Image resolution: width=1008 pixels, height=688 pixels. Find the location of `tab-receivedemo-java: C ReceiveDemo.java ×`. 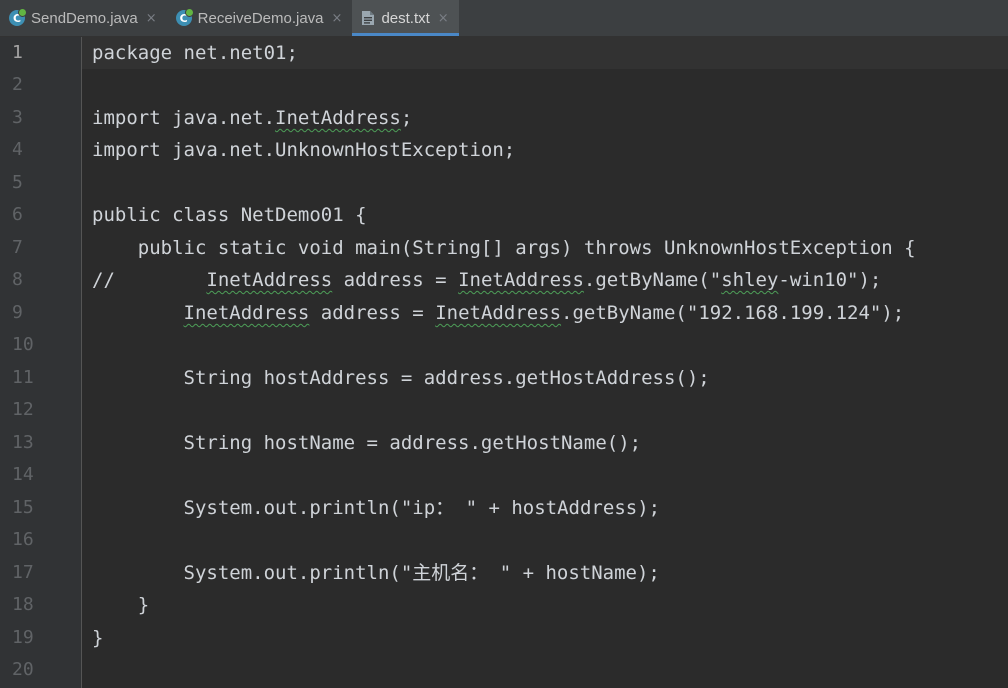

tab-receivedemo-java: C ReceiveDemo.java × is located at coordinates (260, 18).